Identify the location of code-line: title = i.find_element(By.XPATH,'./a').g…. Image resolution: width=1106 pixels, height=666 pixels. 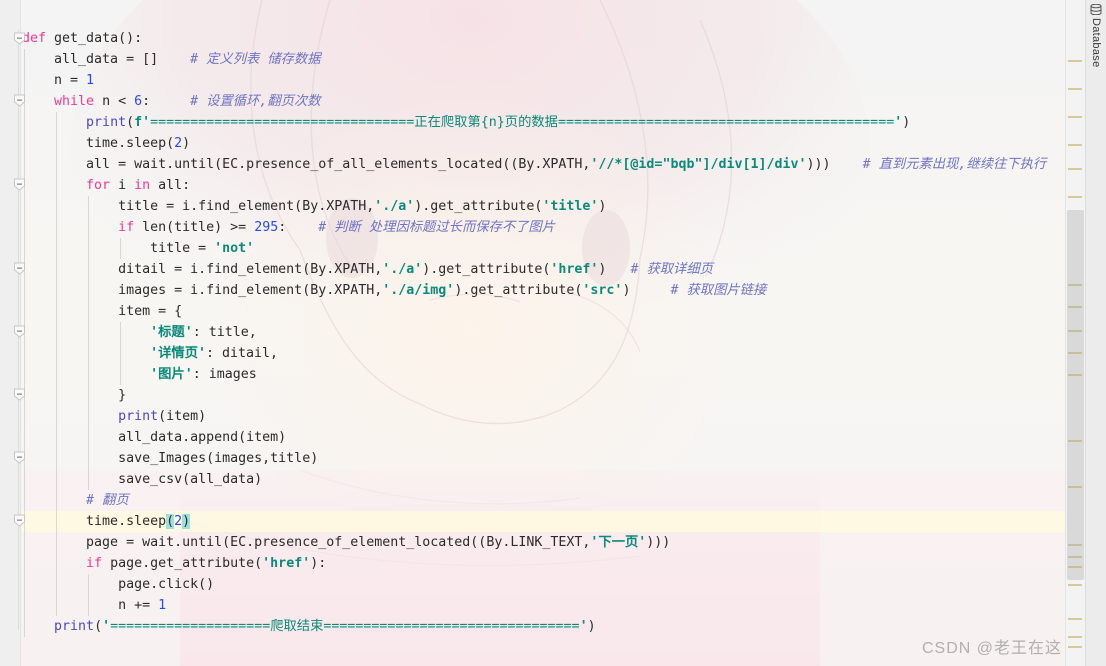
(553, 206).